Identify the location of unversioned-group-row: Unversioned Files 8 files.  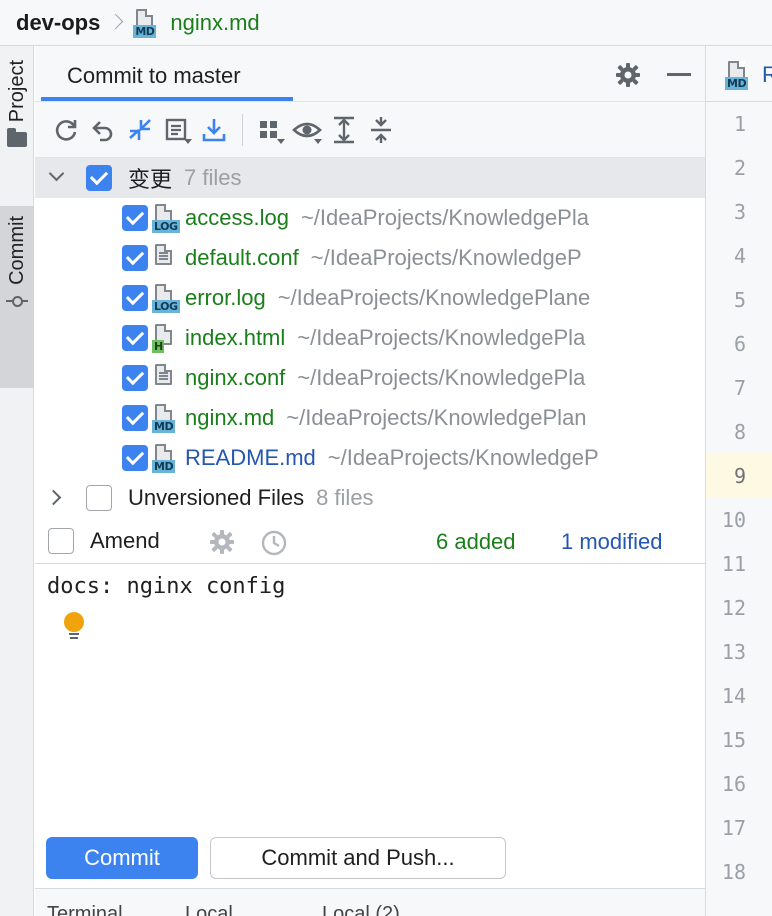
(370, 498).